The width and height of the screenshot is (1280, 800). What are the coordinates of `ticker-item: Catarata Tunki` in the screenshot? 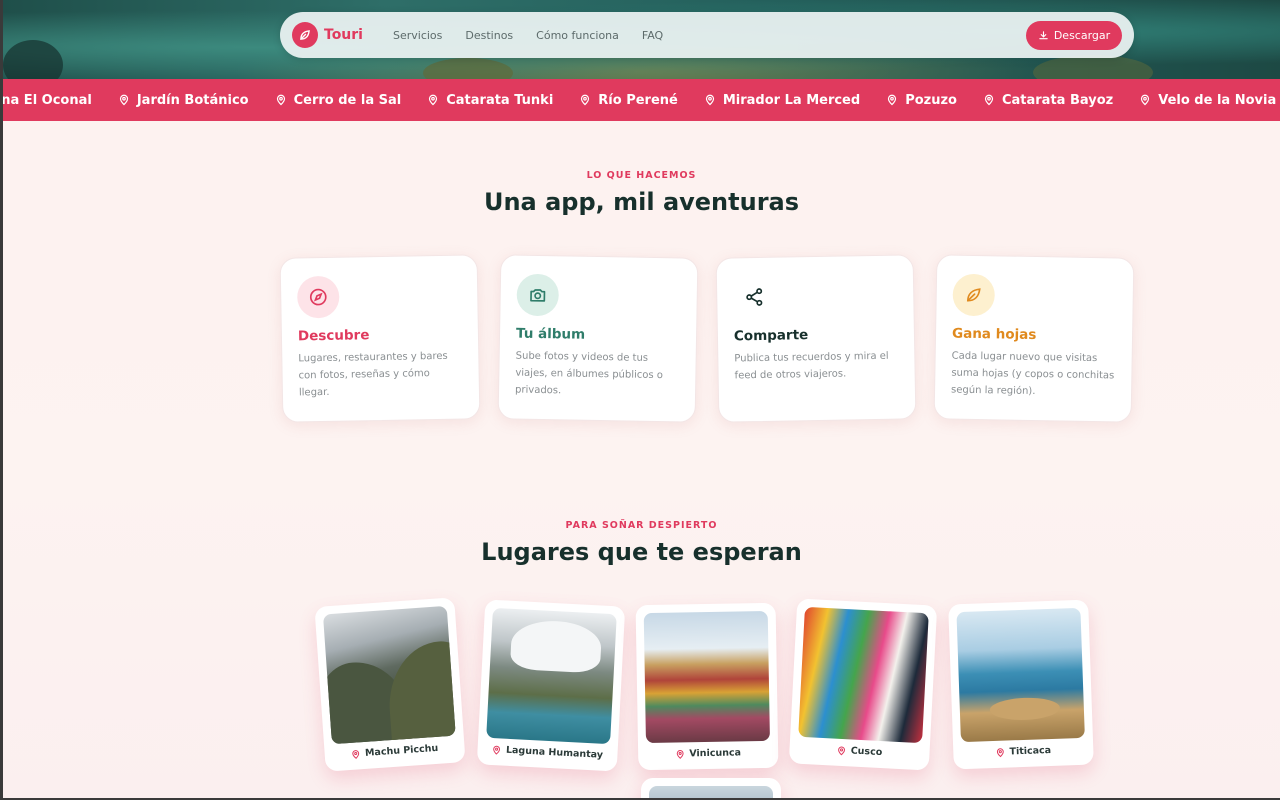 It's located at (490, 100).